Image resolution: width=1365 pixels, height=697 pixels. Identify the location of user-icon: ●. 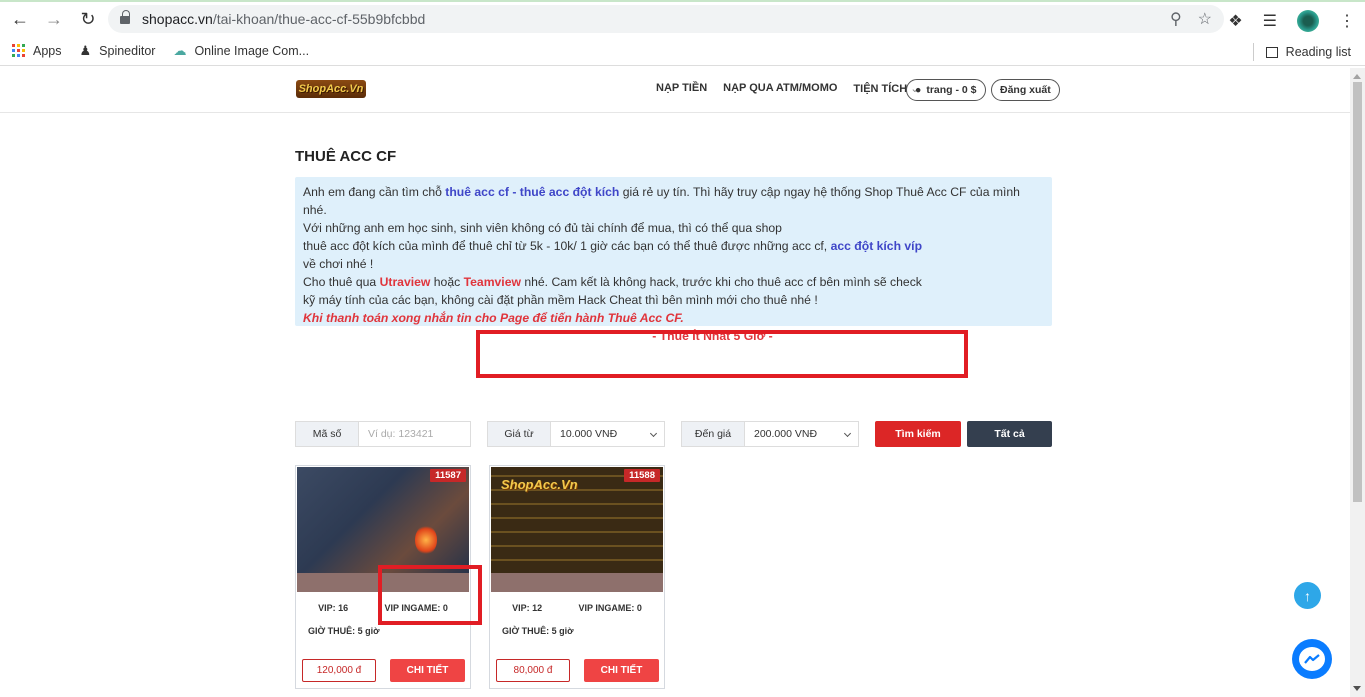
(918, 90).